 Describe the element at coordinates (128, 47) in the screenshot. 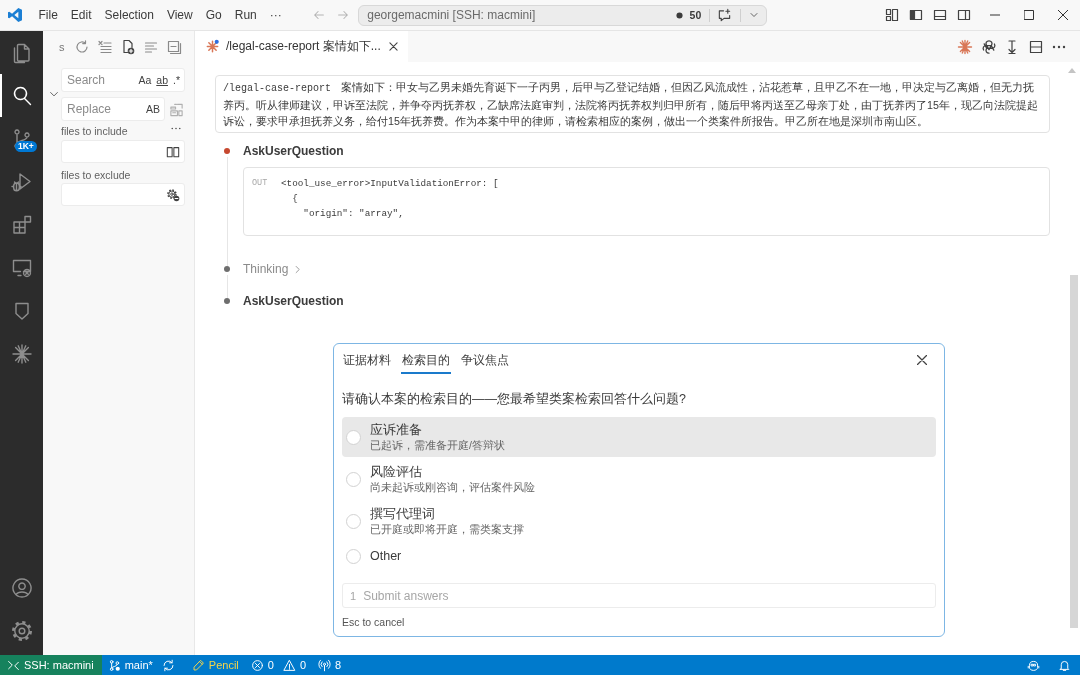

I see `new-file-icon` at that location.